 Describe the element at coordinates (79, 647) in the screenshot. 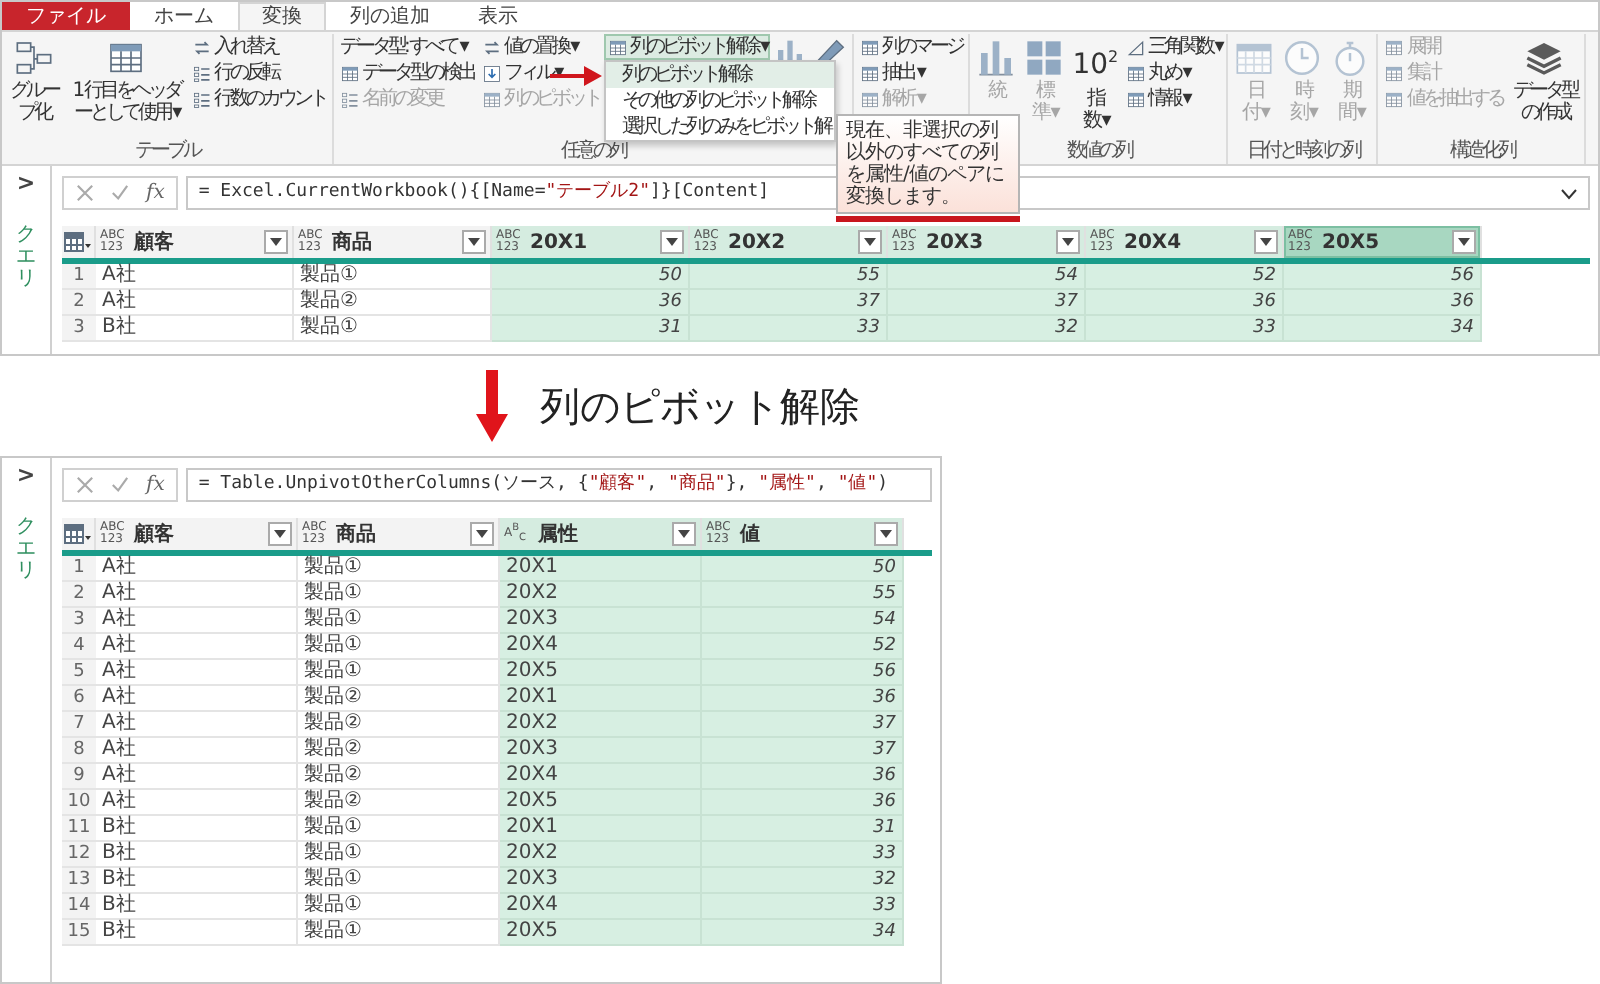

I see `row-number: 4` at that location.